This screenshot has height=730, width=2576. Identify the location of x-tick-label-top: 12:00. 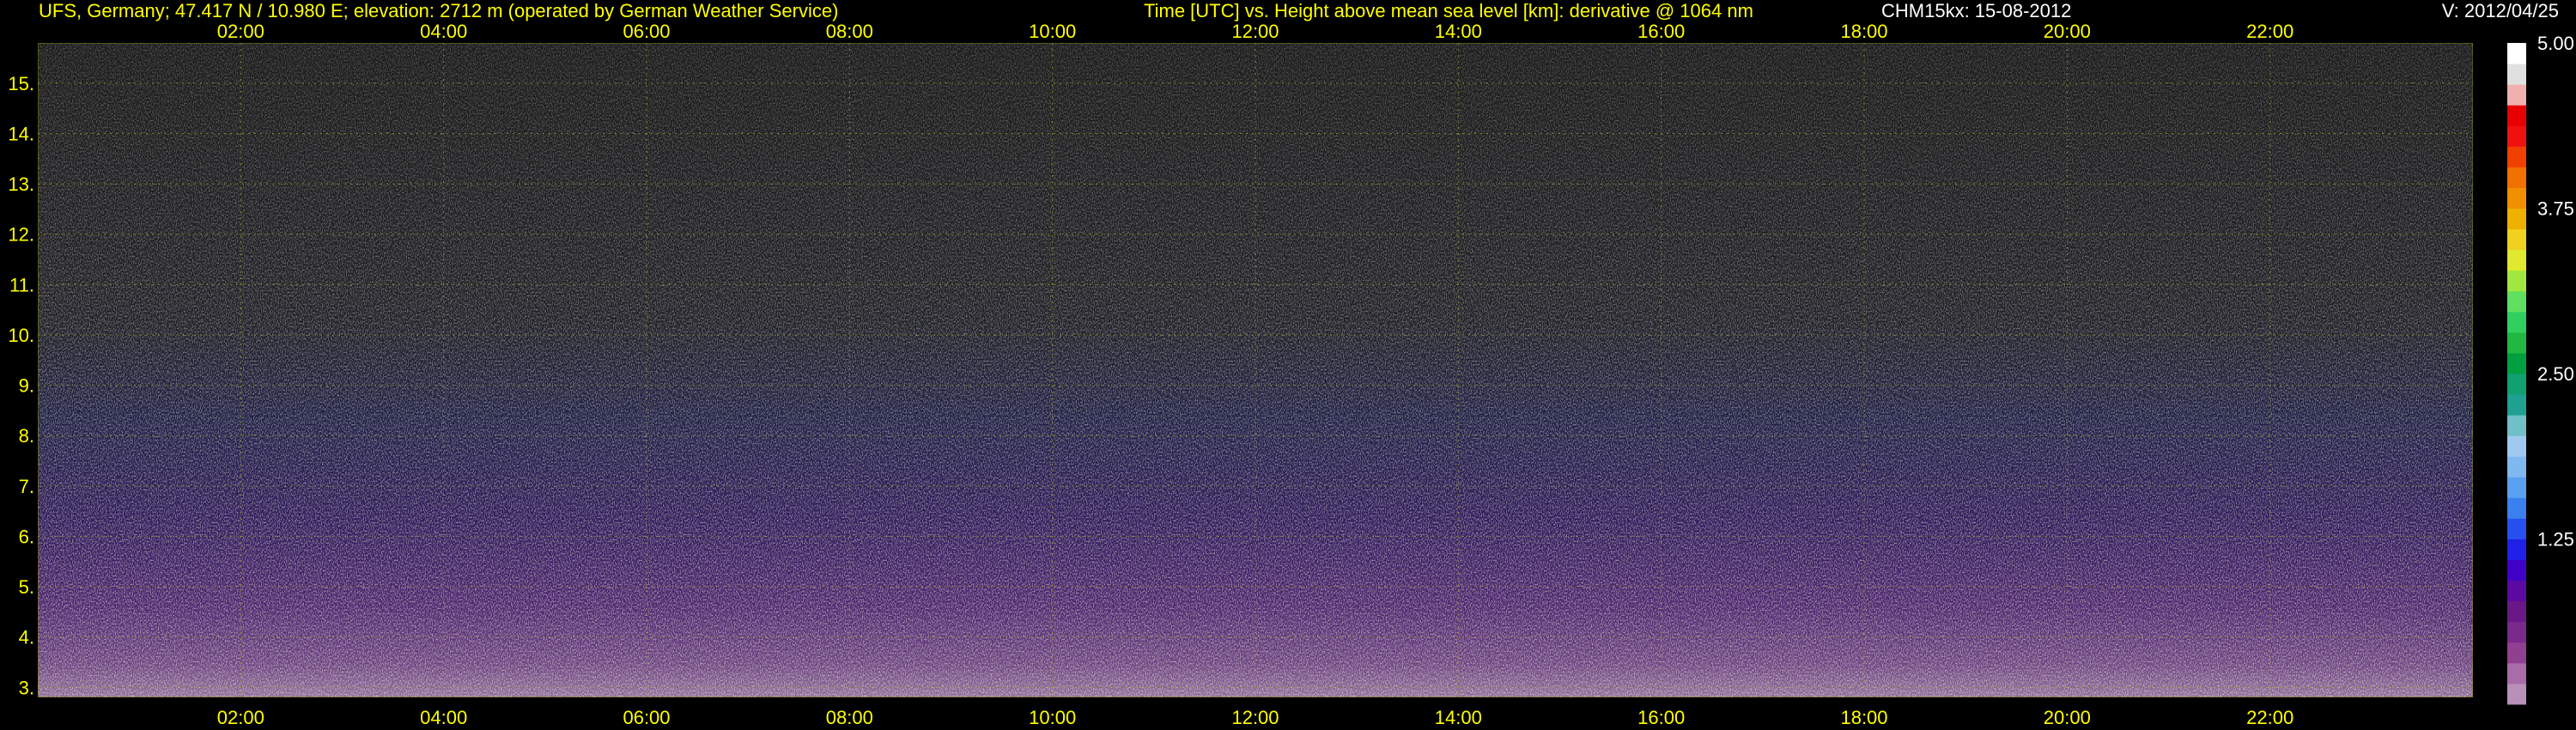
(1255, 31).